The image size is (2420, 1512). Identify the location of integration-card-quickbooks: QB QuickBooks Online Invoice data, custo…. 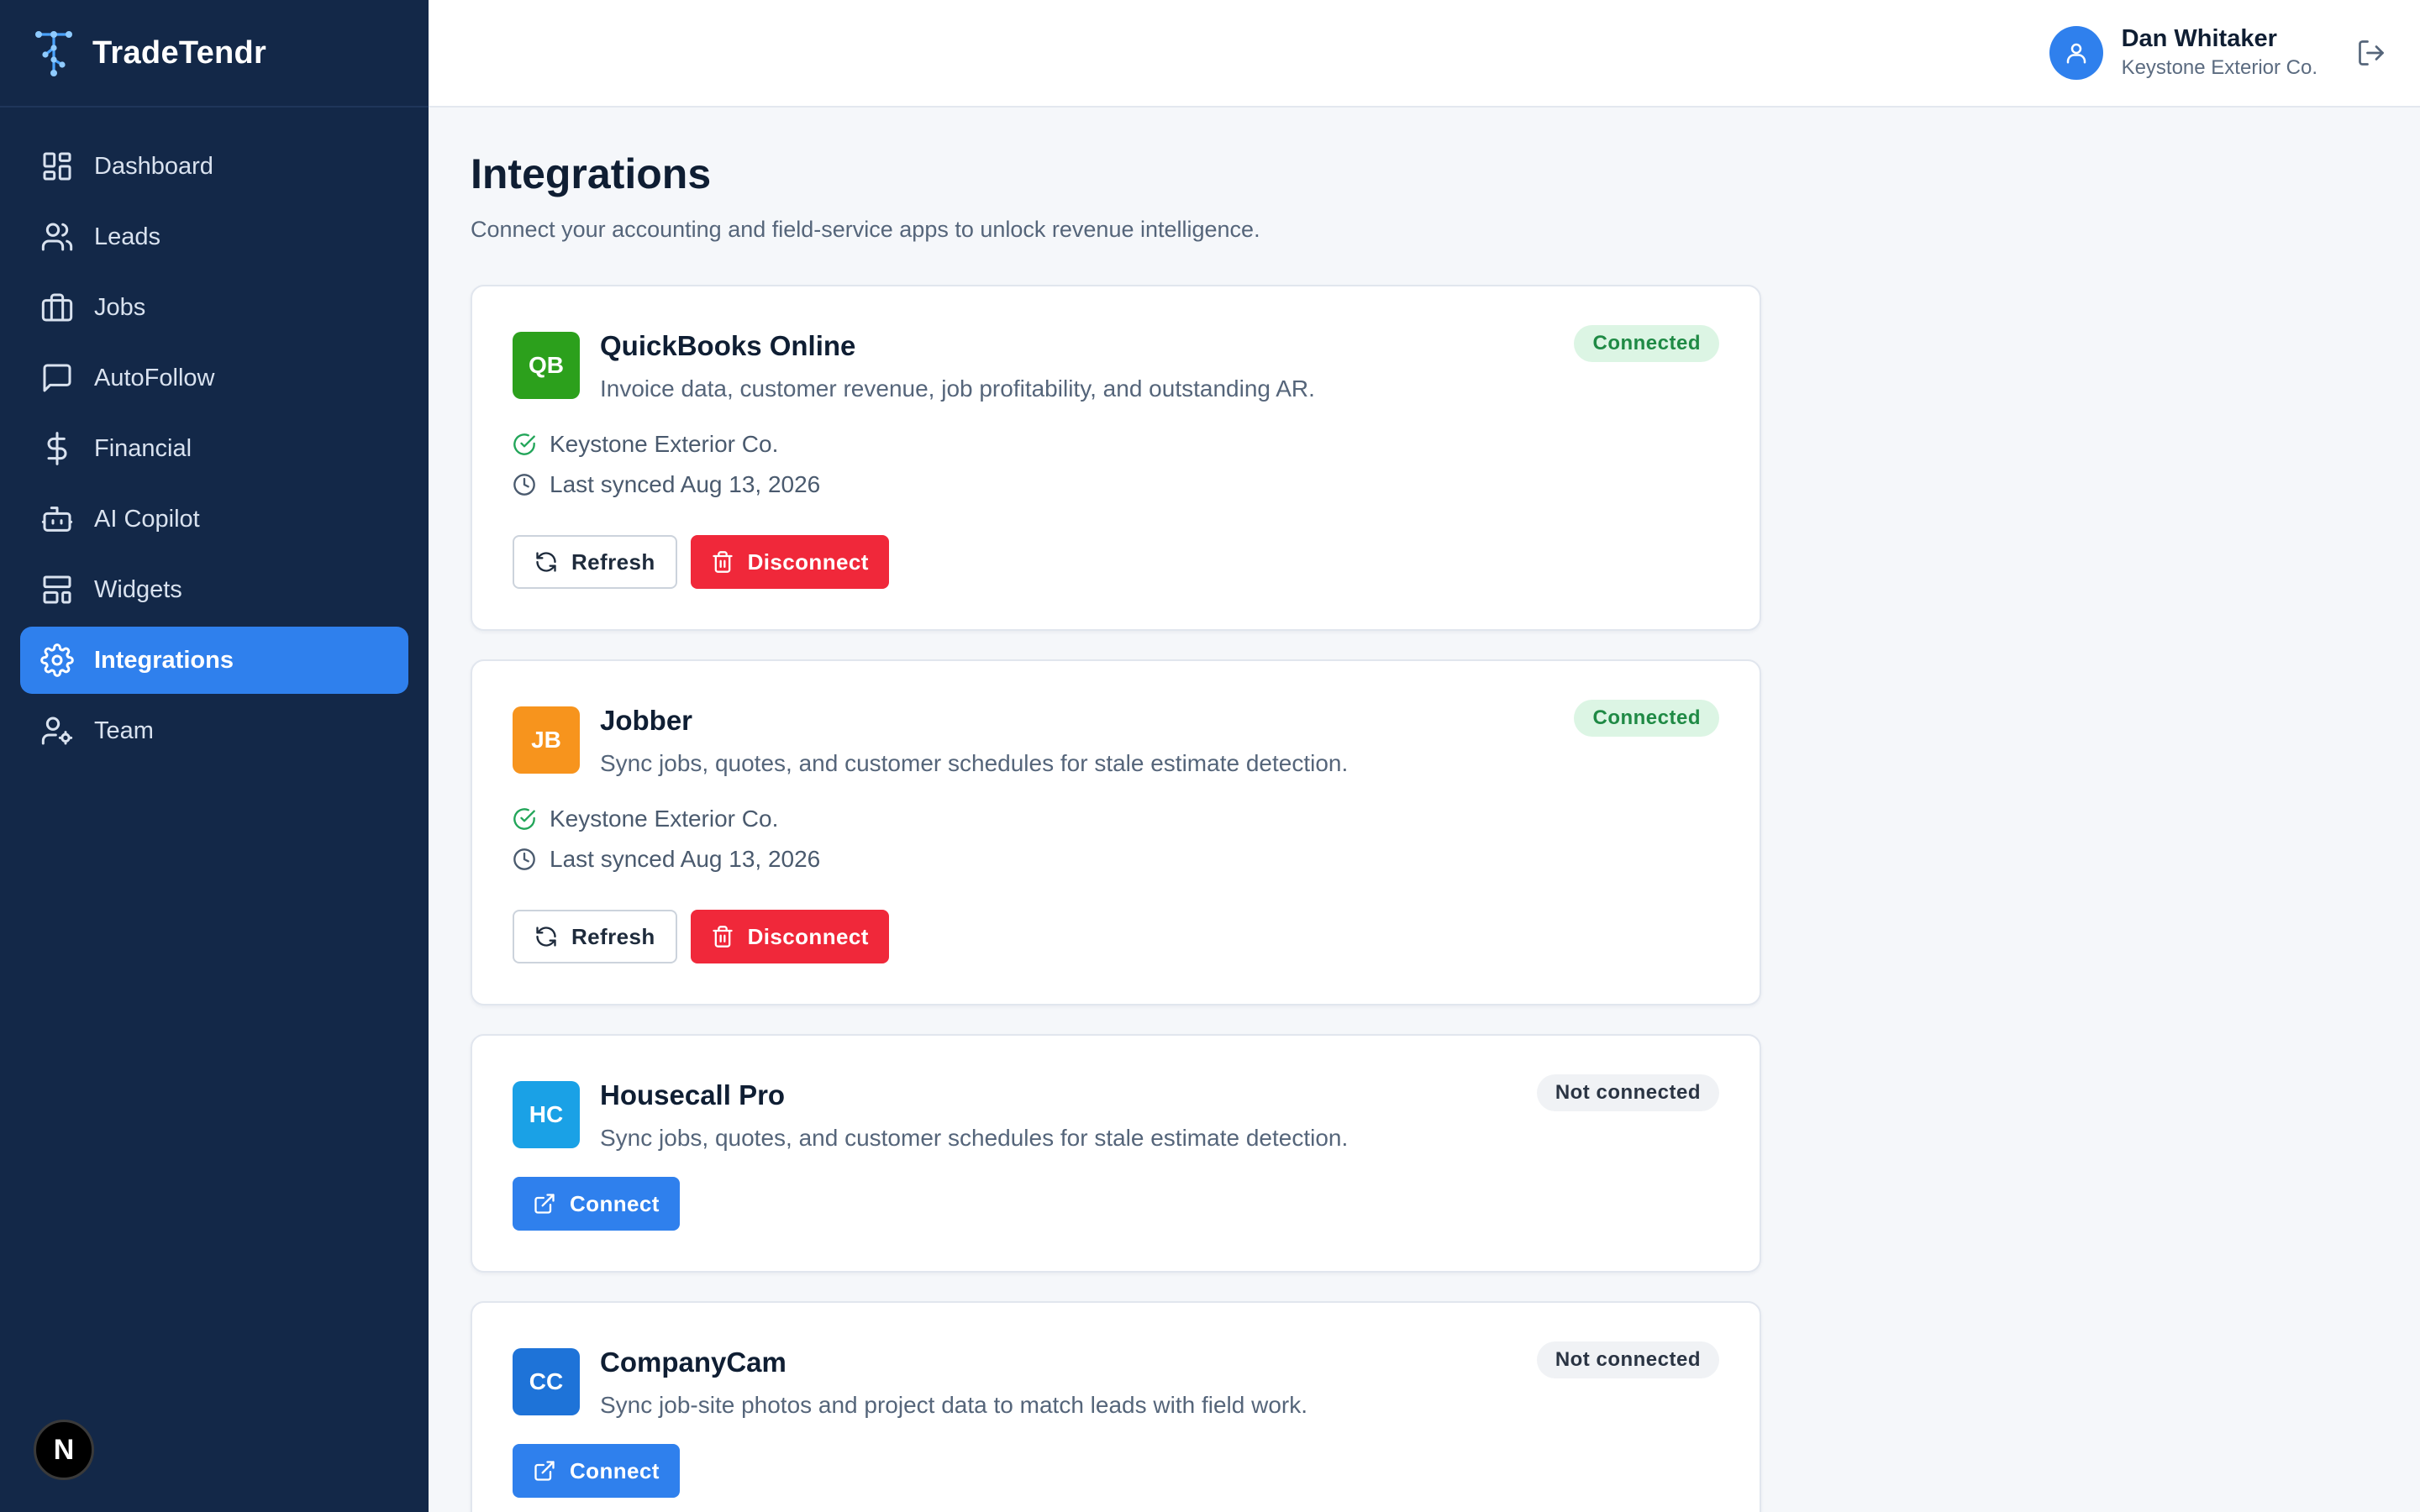
(1116, 458).